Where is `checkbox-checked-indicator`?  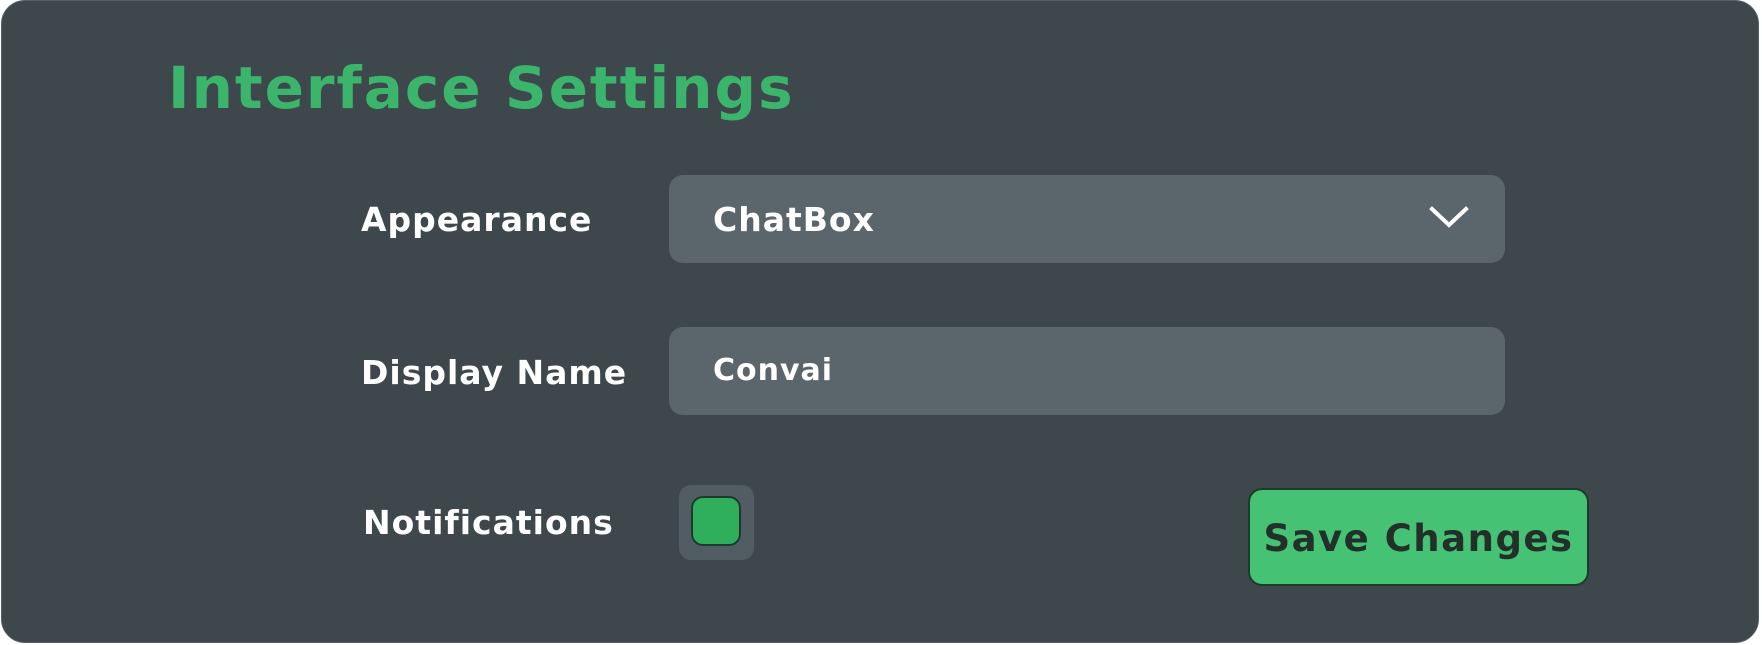 checkbox-checked-indicator is located at coordinates (716, 521).